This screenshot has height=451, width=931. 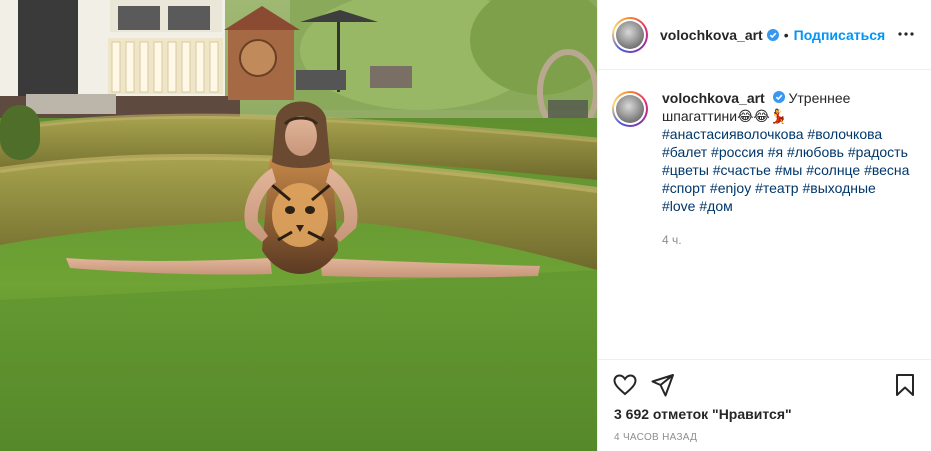 What do you see at coordinates (663, 385) in the screenshot?
I see `paper-plane-icon` at bounding box center [663, 385].